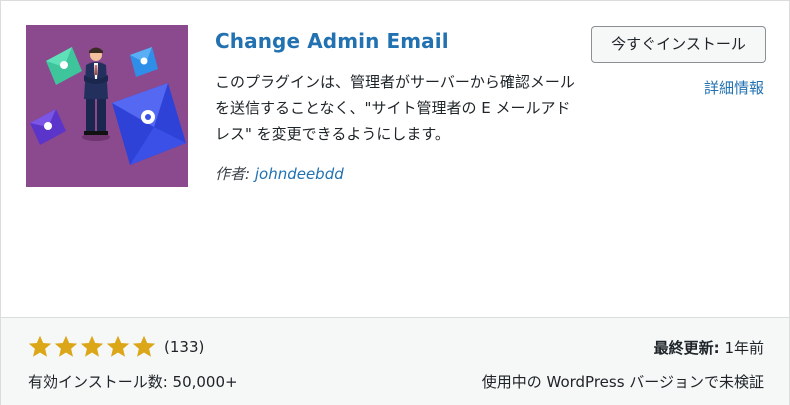 This screenshot has height=405, width=790. Describe the element at coordinates (233, 174) in the screenshot. I see `author-label: 作者:` at that location.